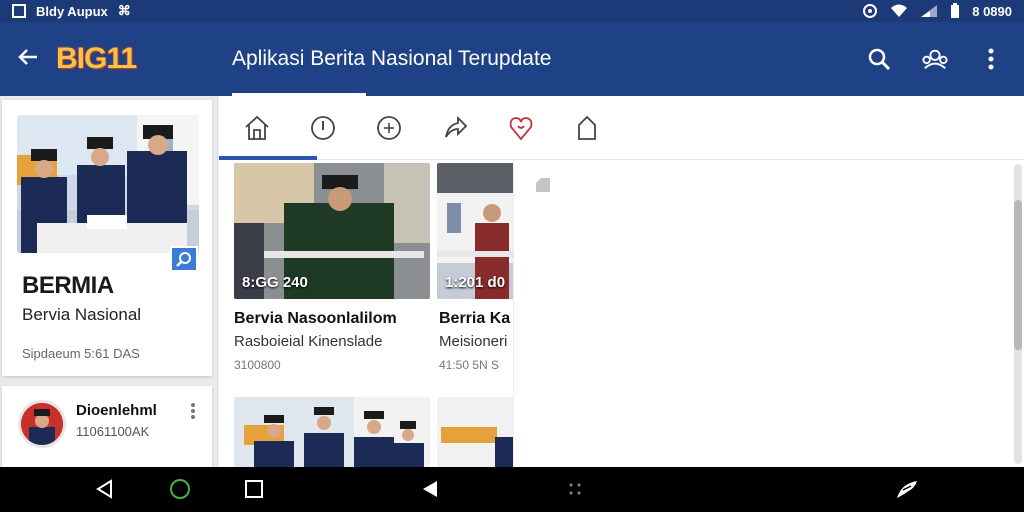 The image size is (1024, 512). I want to click on bookmark-icon, so click(587, 127).